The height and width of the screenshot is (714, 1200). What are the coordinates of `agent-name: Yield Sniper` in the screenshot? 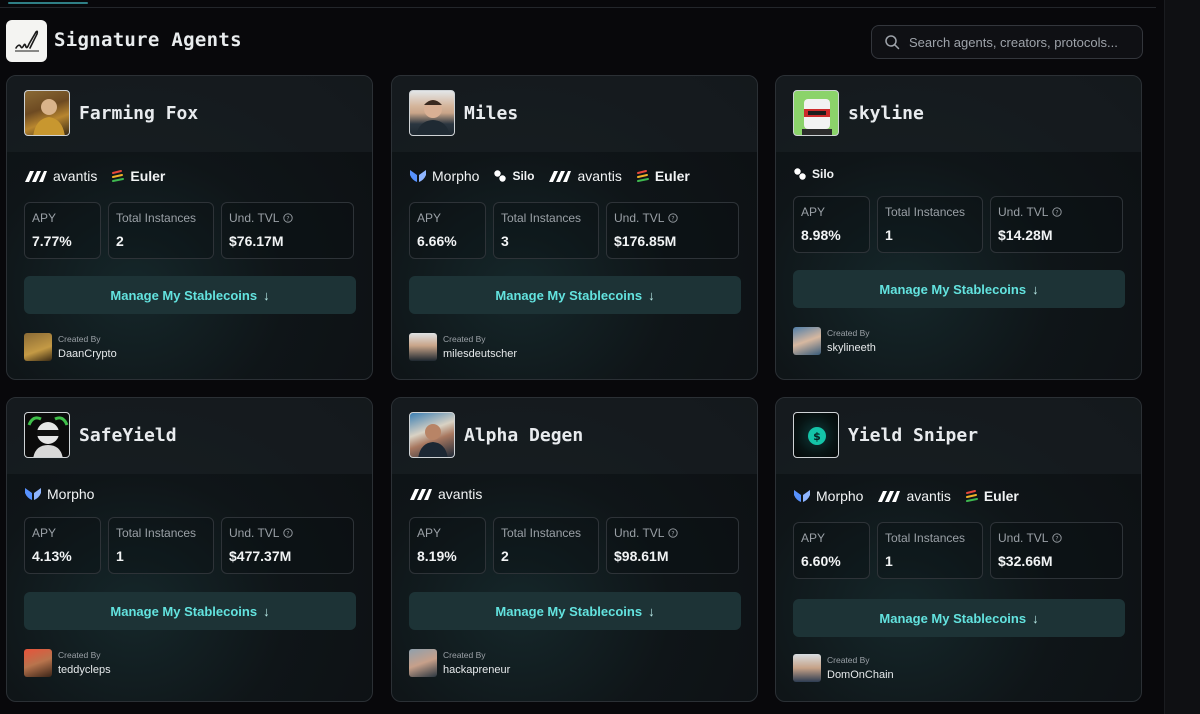 It's located at (913, 435).